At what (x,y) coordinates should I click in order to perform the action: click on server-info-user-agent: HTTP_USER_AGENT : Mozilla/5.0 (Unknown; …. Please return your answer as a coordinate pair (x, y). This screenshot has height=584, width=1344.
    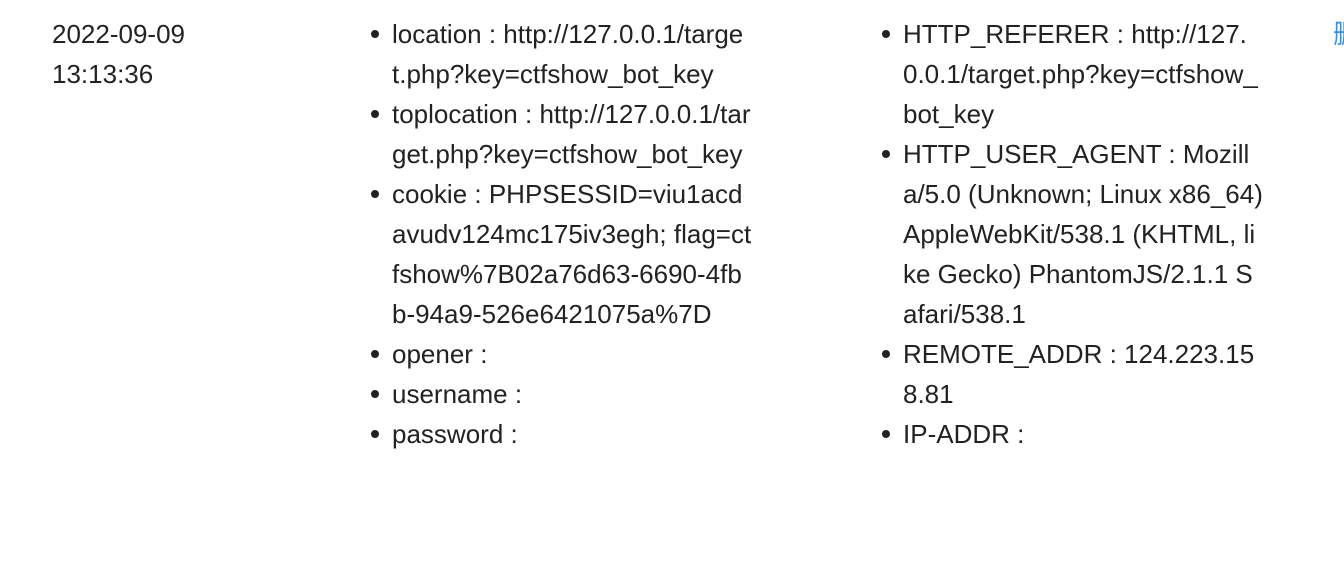
    Looking at the image, I should click on (1073, 234).